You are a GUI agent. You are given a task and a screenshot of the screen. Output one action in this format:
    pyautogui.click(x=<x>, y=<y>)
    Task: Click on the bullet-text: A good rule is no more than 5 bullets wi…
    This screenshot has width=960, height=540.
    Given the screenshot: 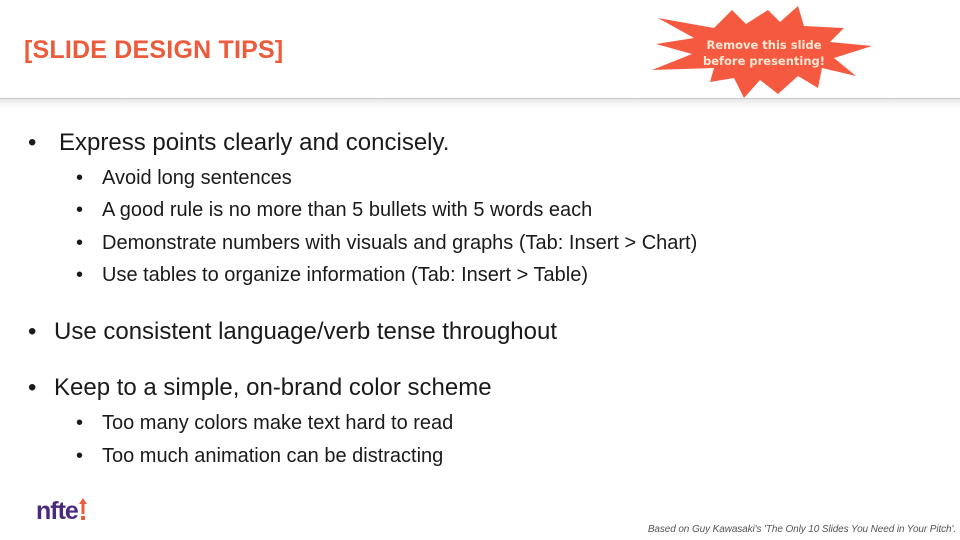 What is the action you would take?
    pyautogui.click(x=347, y=210)
    